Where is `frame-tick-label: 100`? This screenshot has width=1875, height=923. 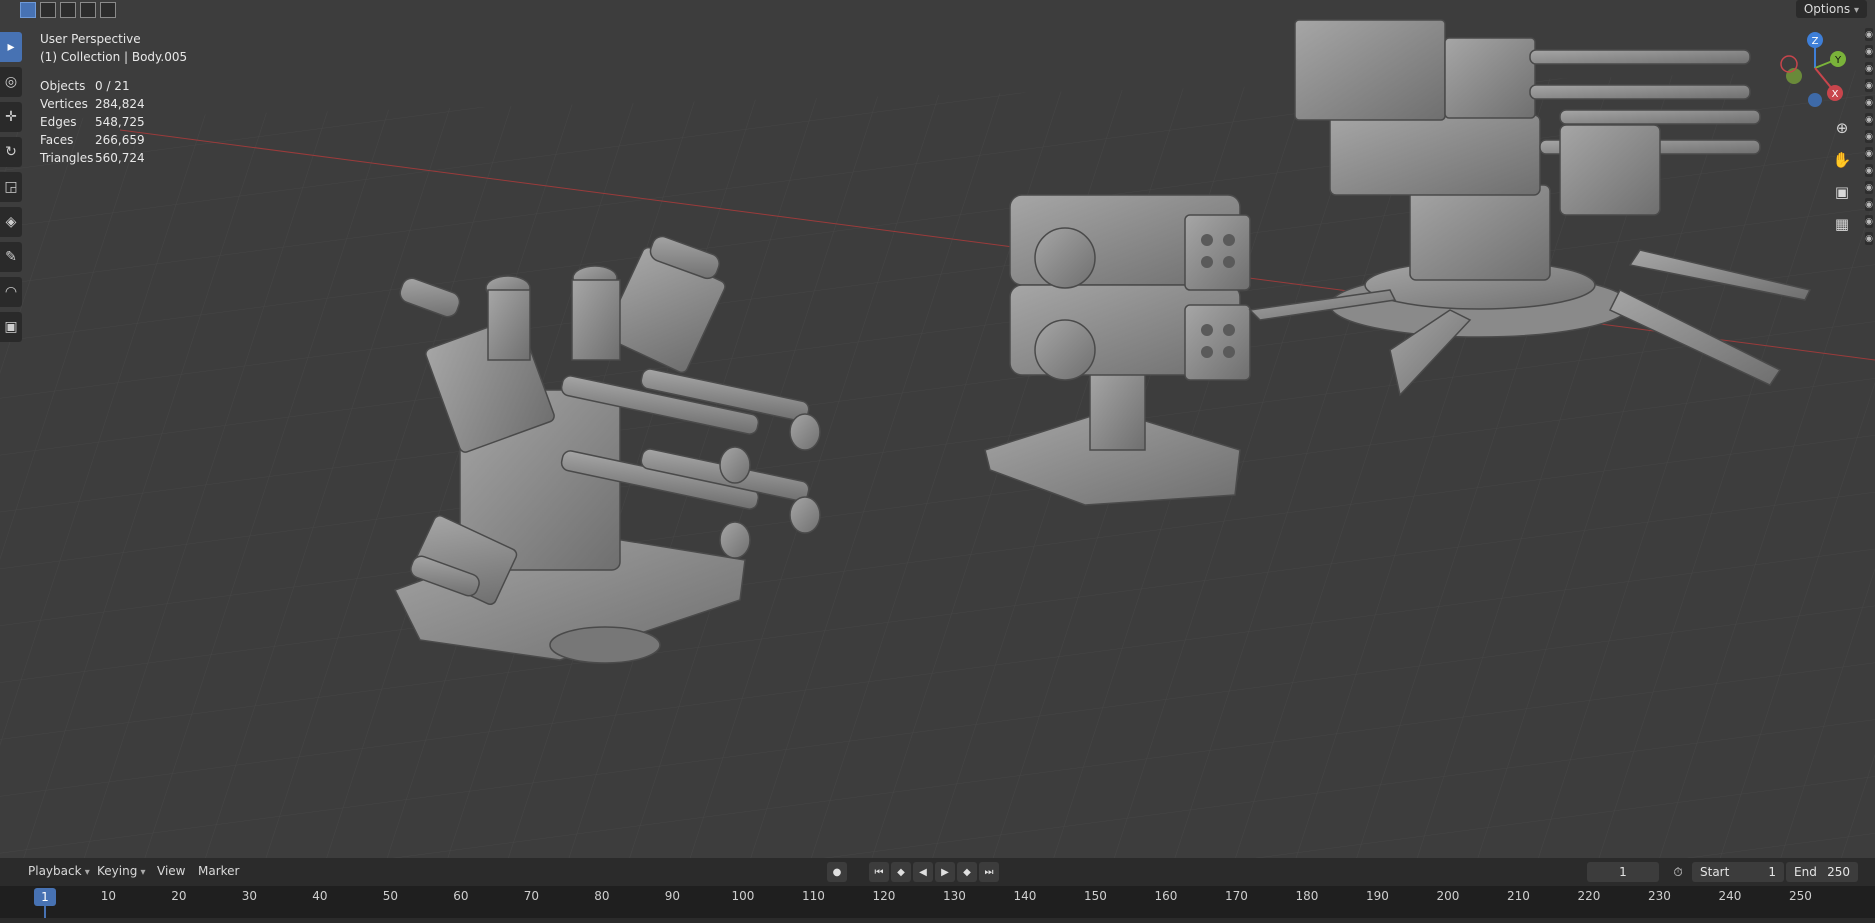 frame-tick-label: 100 is located at coordinates (743, 896).